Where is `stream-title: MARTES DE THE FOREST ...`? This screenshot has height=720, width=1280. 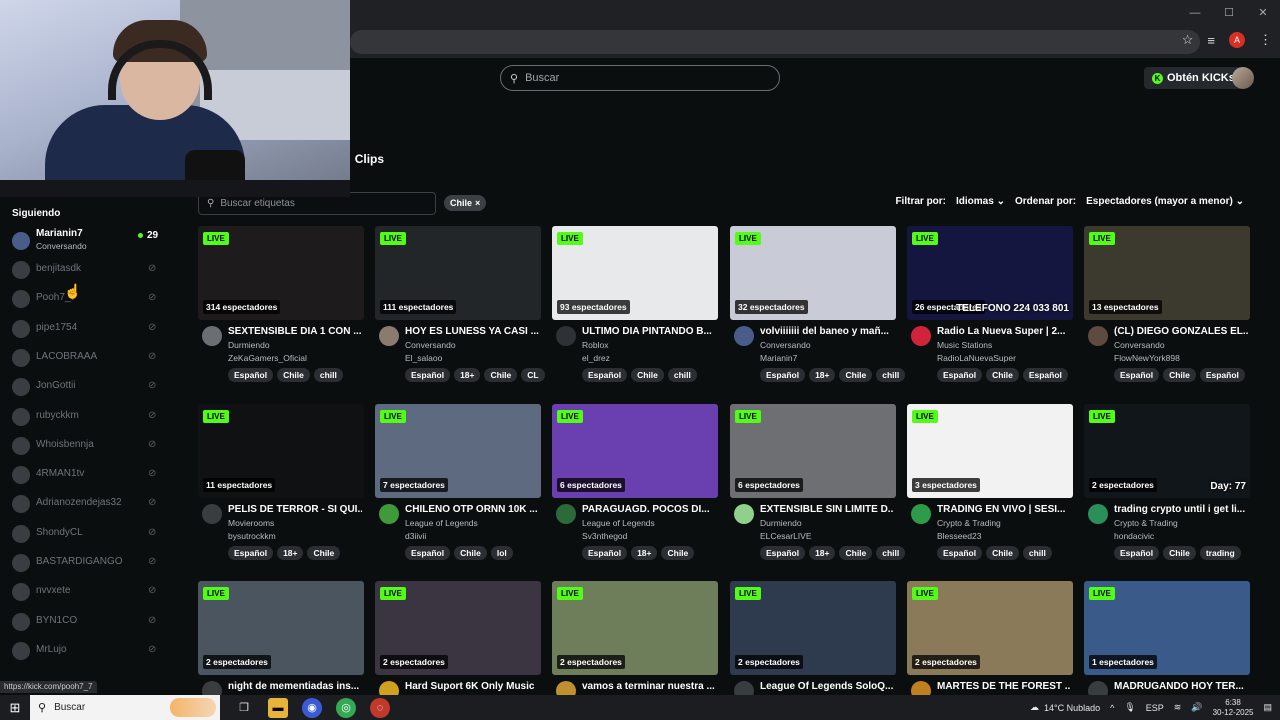 stream-title: MARTES DE THE FOREST ... is located at coordinates (1004, 686).